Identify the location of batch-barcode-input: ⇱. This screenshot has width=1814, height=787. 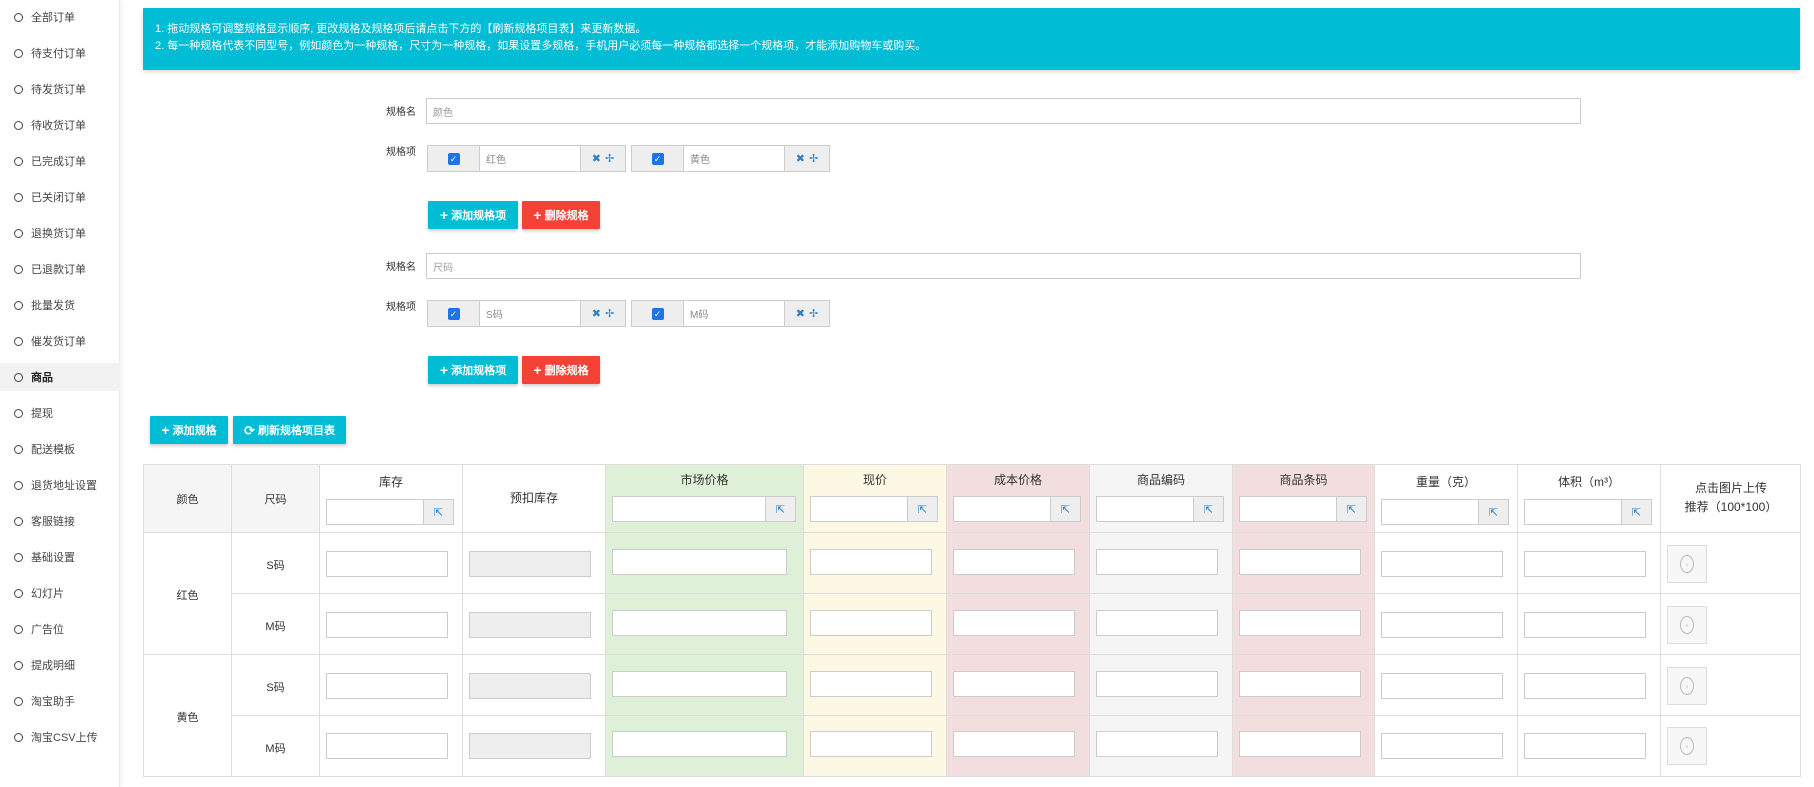
(1303, 509).